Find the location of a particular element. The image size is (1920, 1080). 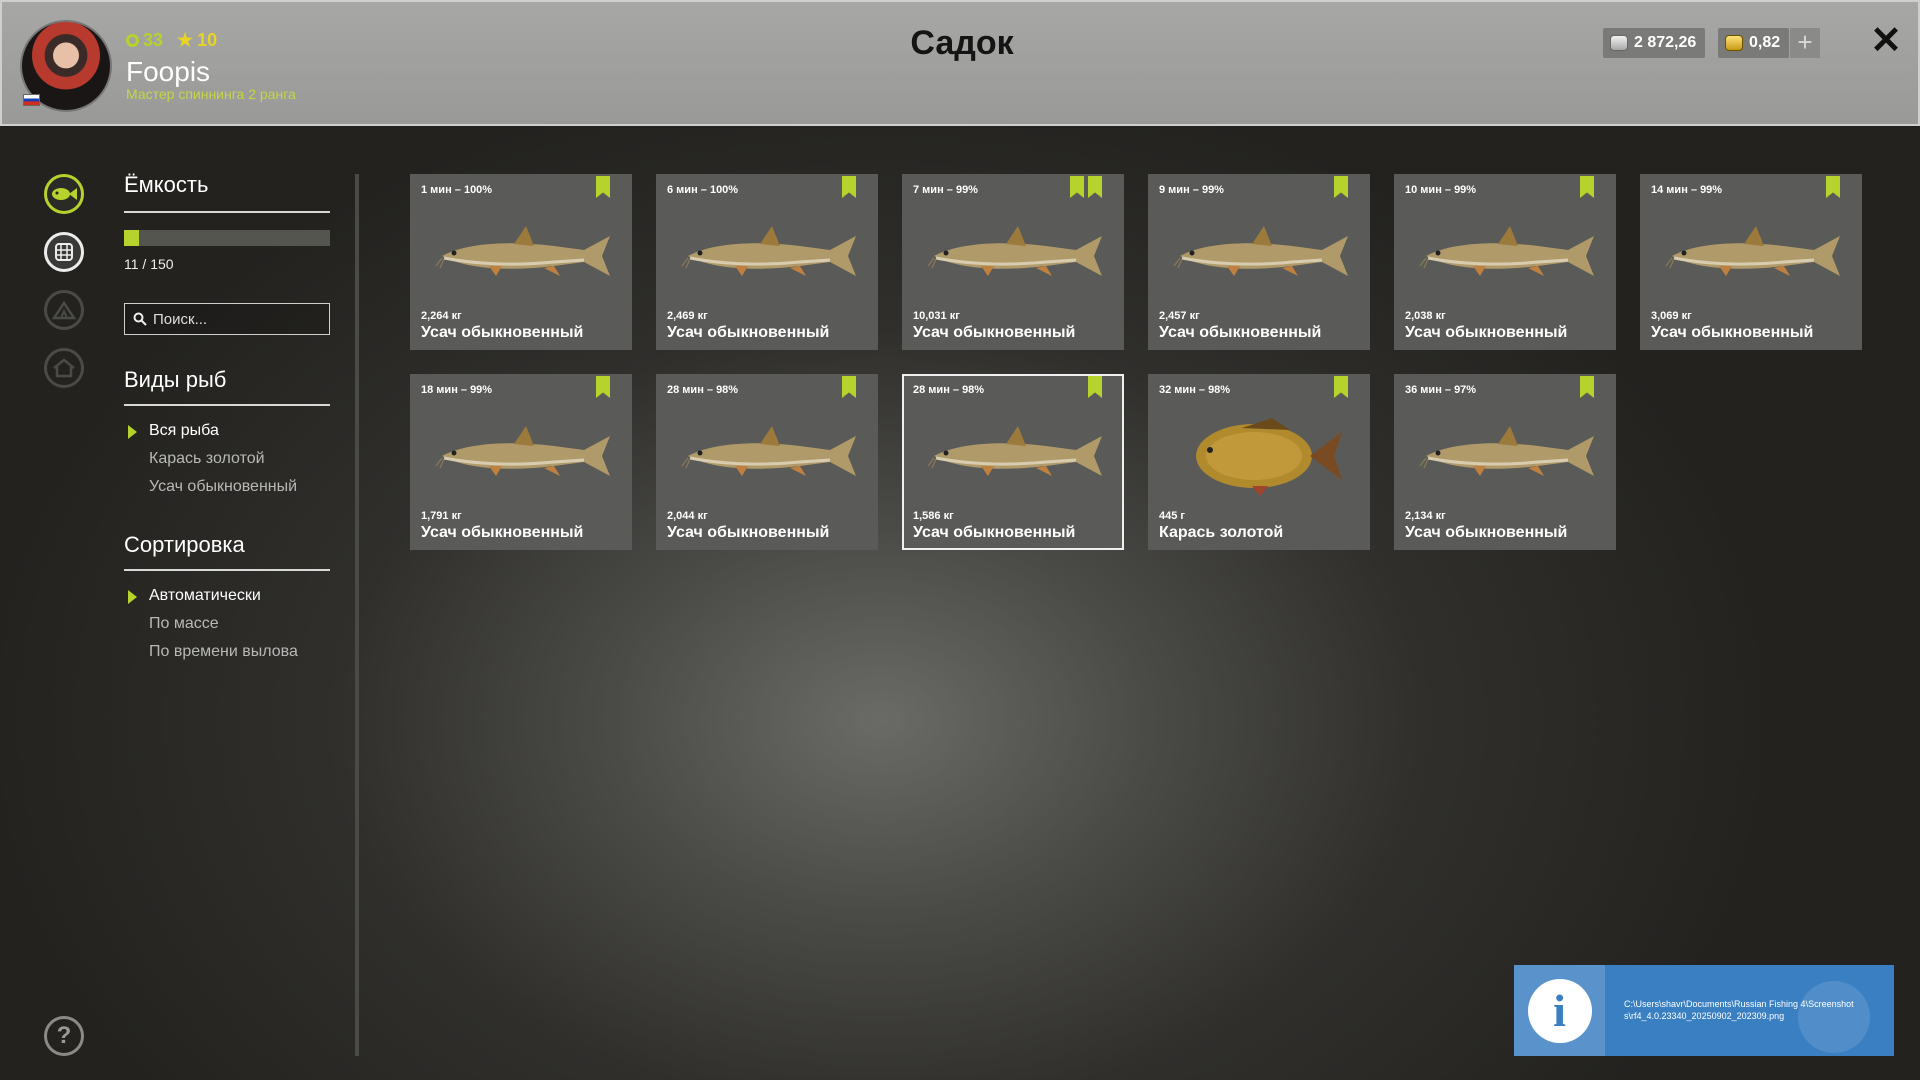

catch-time: 18 мин – 99% is located at coordinates (457, 390).